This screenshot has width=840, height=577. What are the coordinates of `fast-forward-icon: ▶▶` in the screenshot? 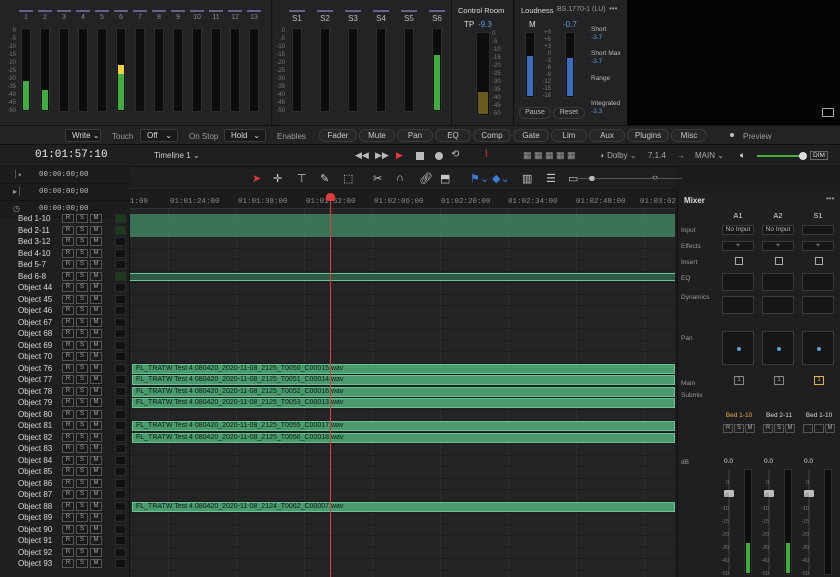 It's located at (382, 155).